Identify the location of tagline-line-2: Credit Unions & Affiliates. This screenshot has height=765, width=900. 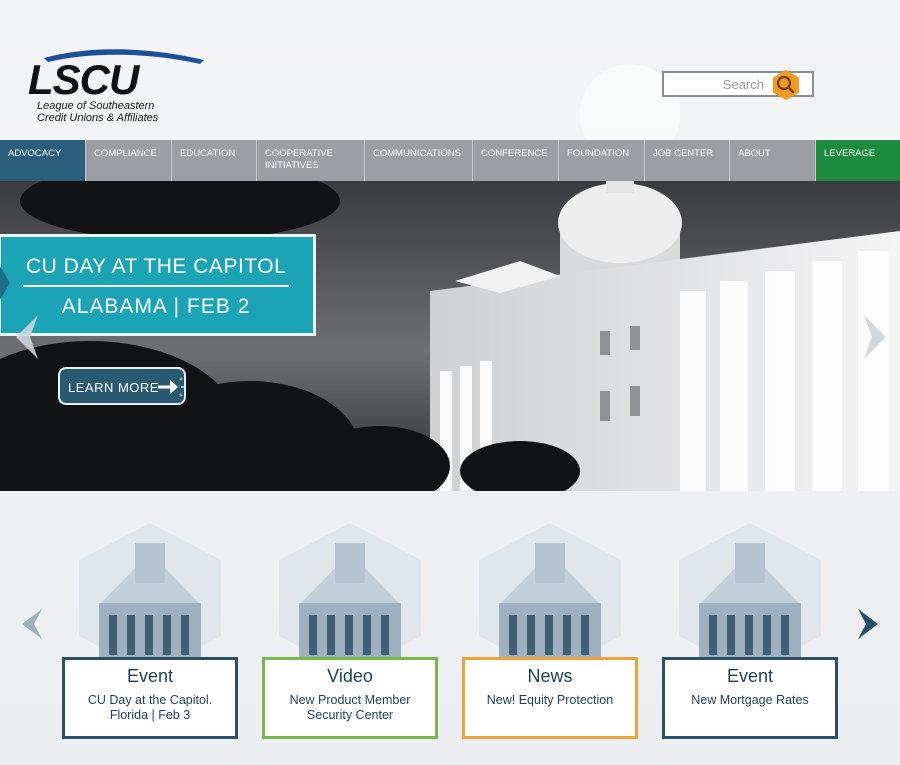
(98, 118).